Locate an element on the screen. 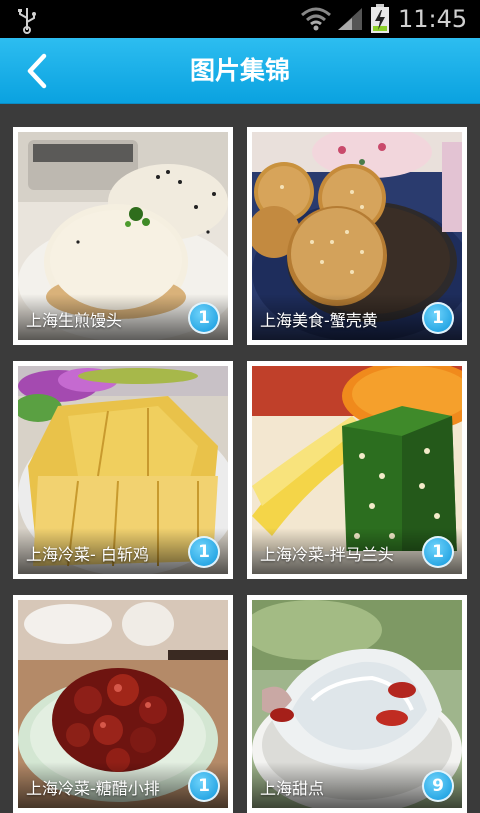  item-photo: 上海生煎馒头 1 is located at coordinates (123, 236).